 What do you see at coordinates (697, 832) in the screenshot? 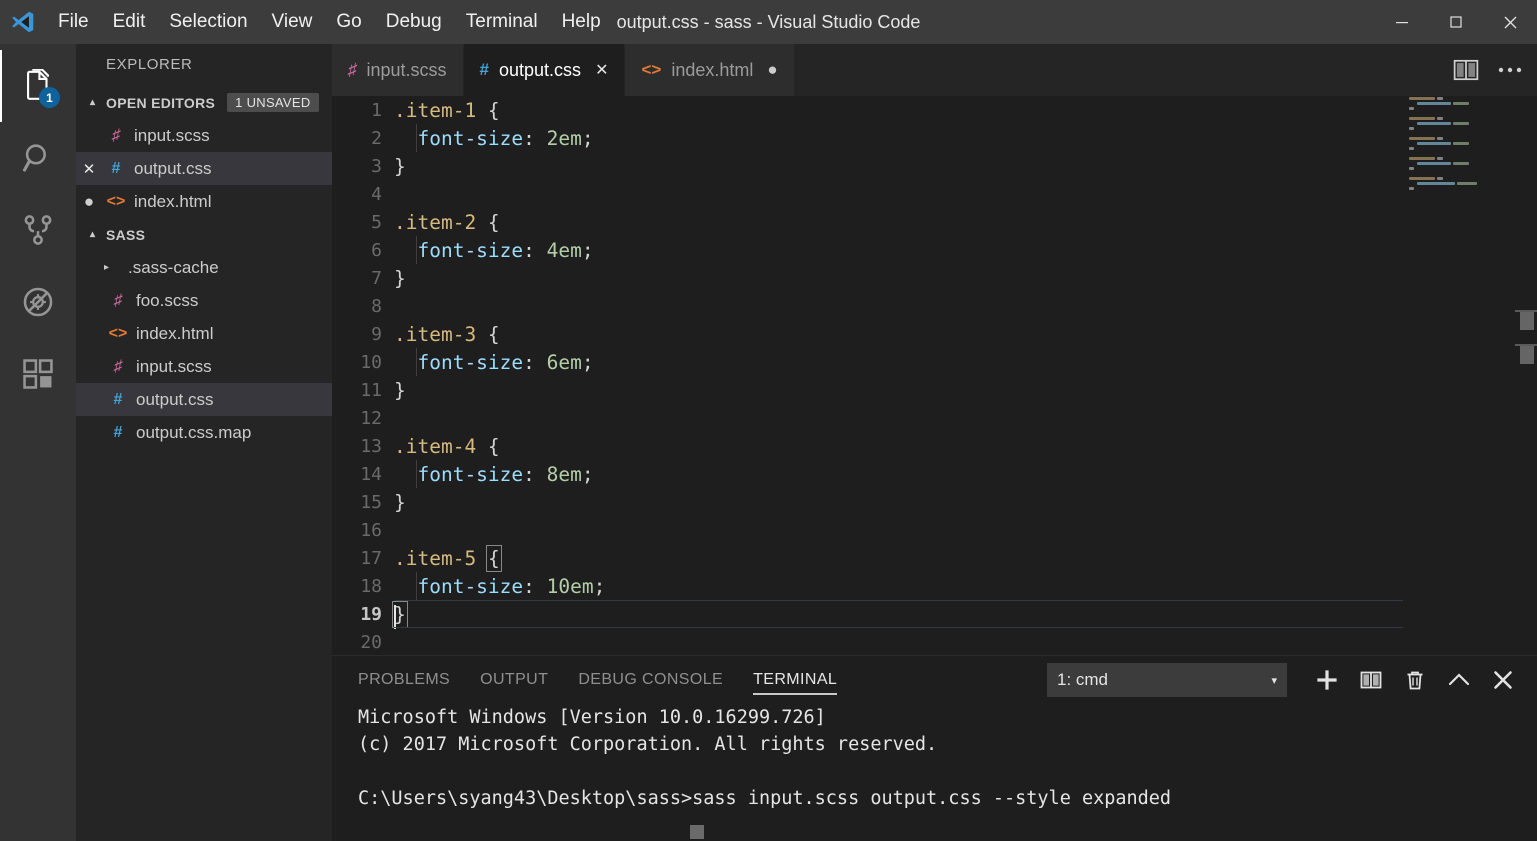
I see `mouse-cursor` at bounding box center [697, 832].